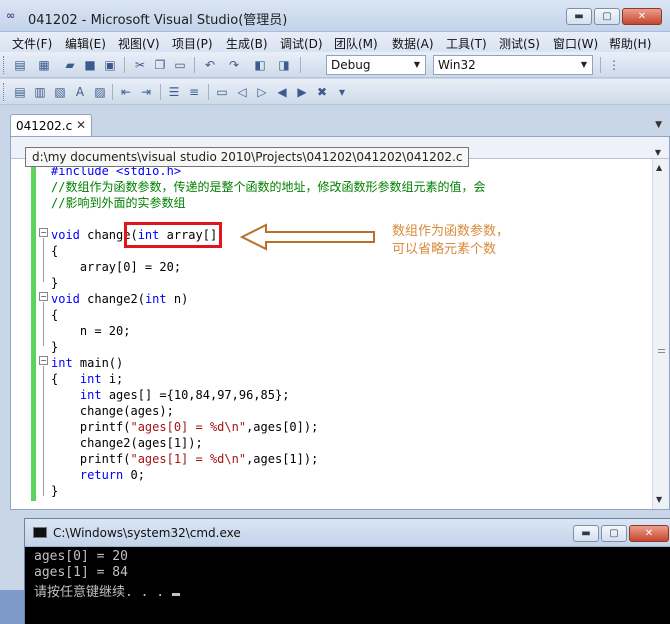 The image size is (670, 624). I want to click on display-word-completion-icon: A, so click(80, 92).